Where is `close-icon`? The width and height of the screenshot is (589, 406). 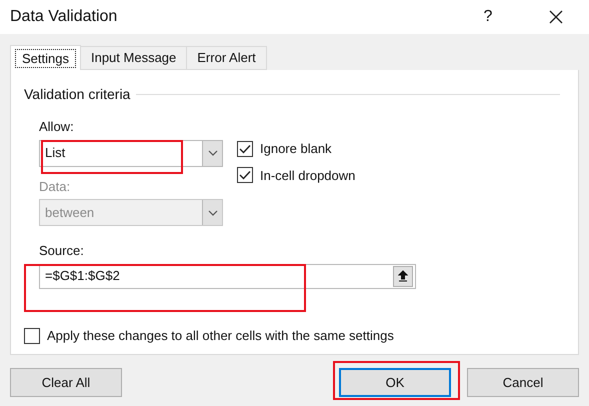
close-icon is located at coordinates (556, 17).